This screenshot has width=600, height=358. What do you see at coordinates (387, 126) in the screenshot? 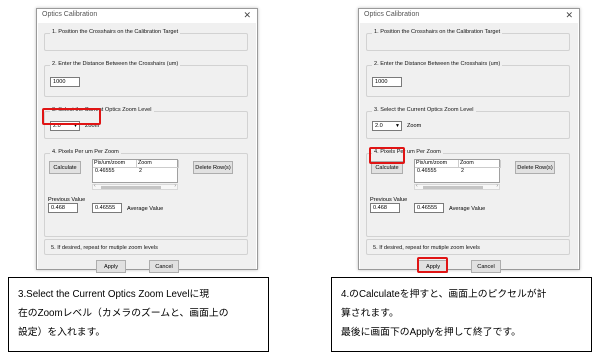
I see `zoom-select: 2.0 ▼` at bounding box center [387, 126].